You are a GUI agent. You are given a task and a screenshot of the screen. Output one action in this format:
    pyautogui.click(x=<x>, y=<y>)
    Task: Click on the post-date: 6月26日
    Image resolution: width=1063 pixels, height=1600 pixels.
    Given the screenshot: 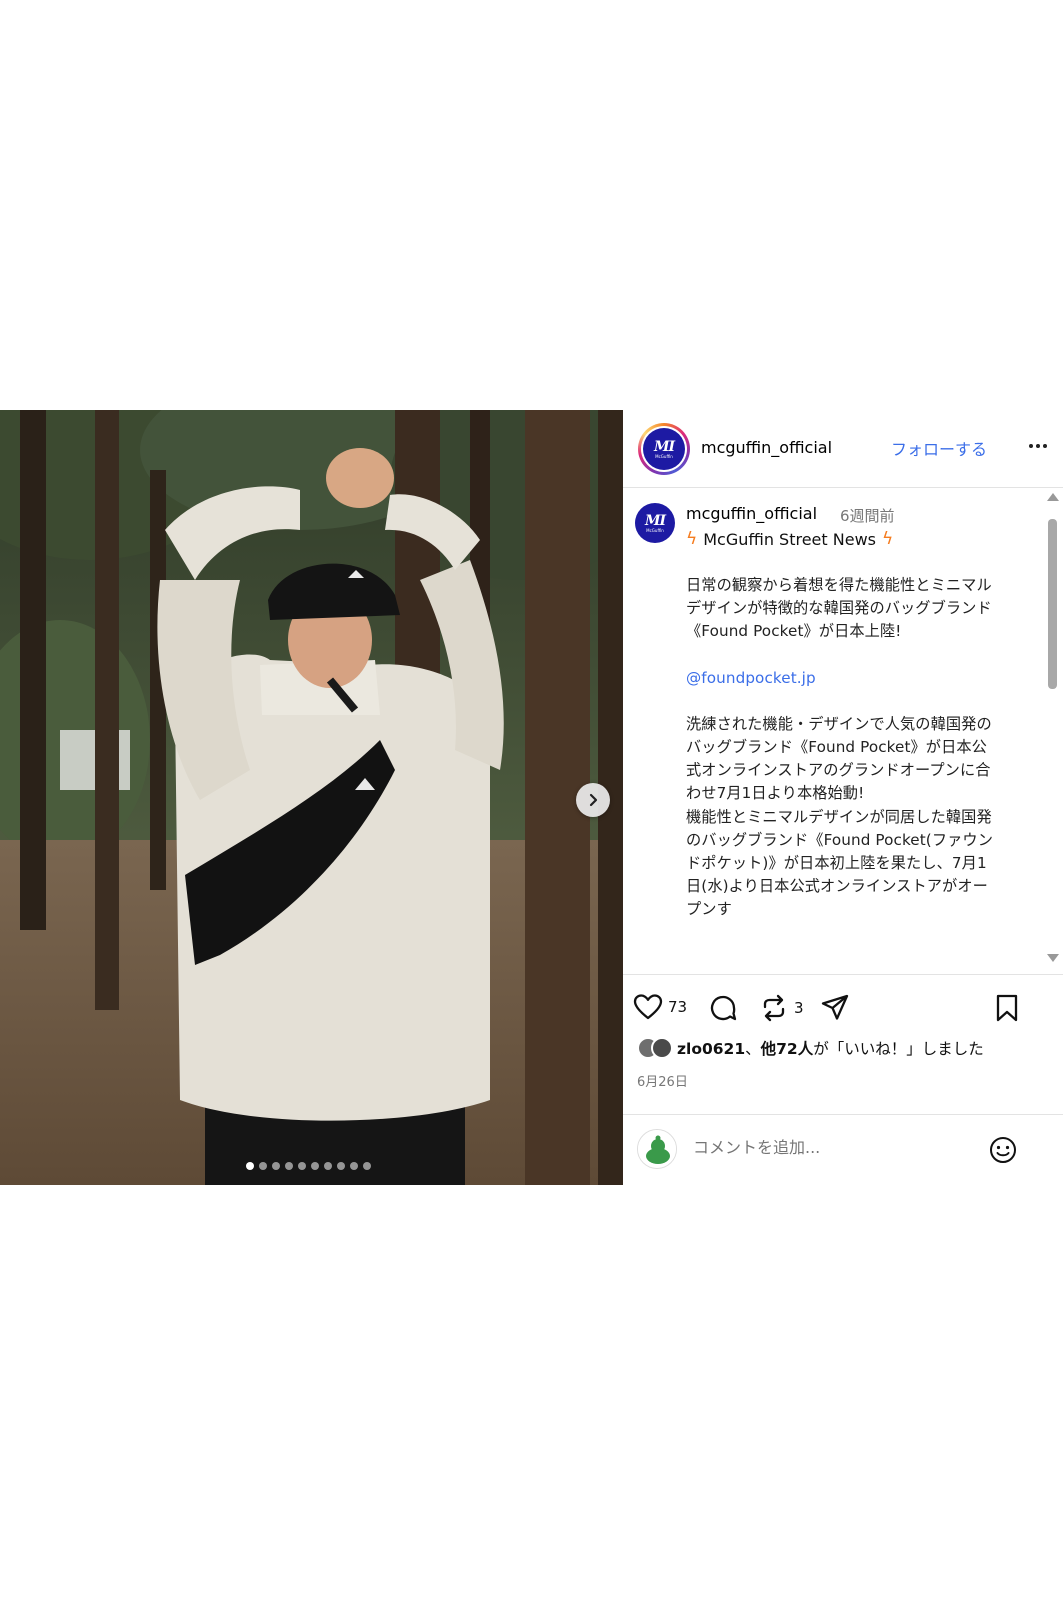 What is the action you would take?
    pyautogui.click(x=662, y=1080)
    